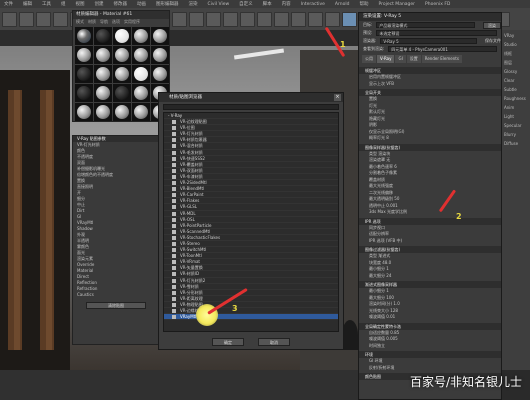  What do you see at coordinates (386, 59) in the screenshot?
I see `render-tab: V-Ray` at bounding box center [386, 59].